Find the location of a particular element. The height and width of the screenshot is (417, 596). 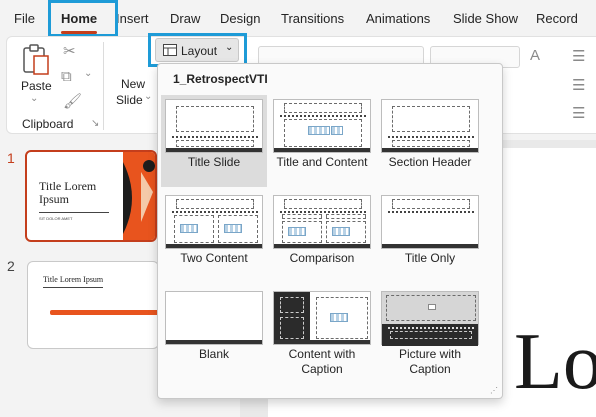

slide-thumbnail-1: Title Lorem Ipsum SIT DOLOR AMET is located at coordinates (91, 196).